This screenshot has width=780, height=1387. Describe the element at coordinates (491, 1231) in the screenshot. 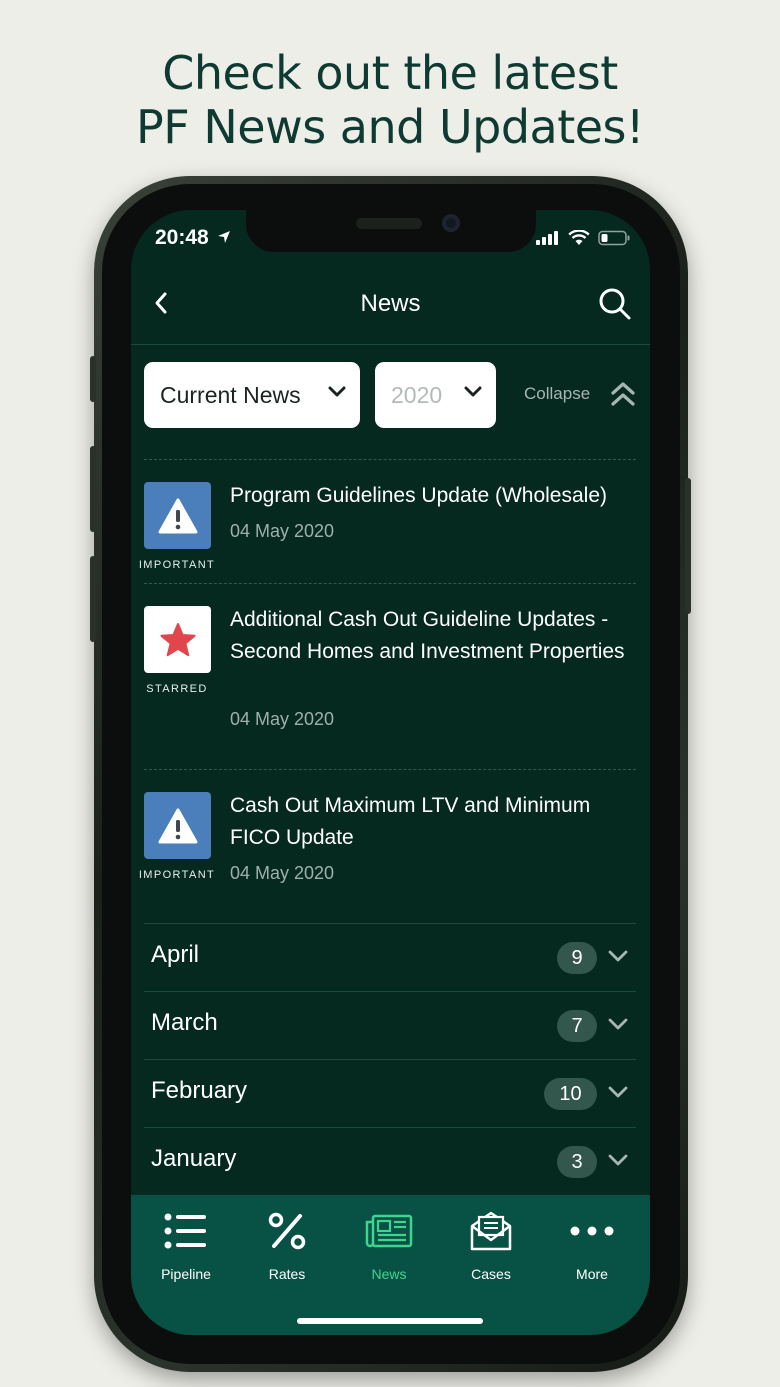

I see `envelope-icon` at that location.